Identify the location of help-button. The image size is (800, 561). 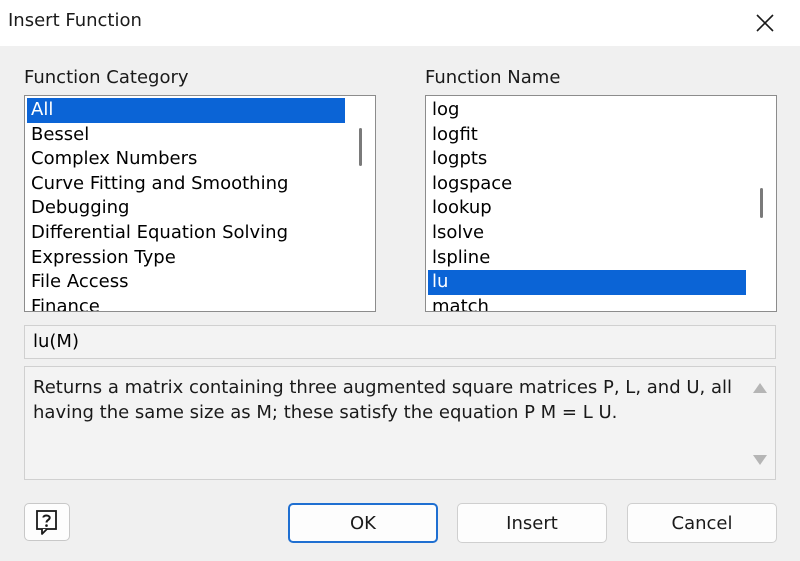
(47, 522).